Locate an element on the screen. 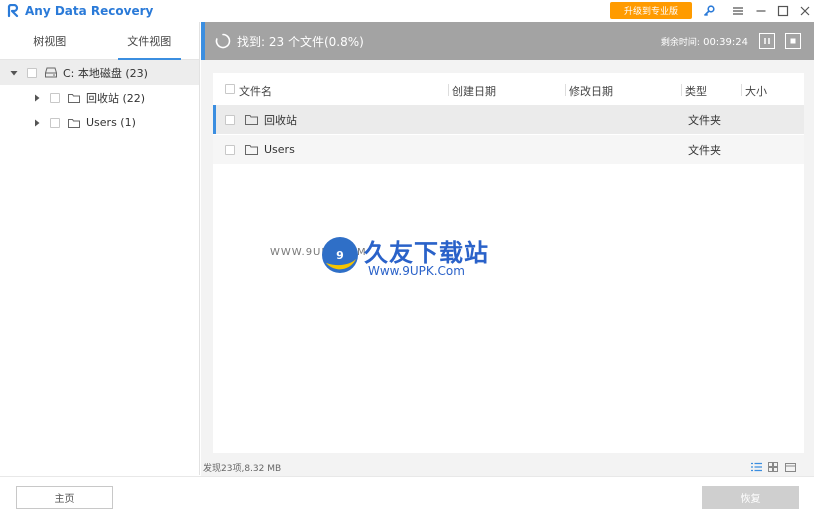 The image size is (814, 513). grid-view-icon is located at coordinates (773, 467).